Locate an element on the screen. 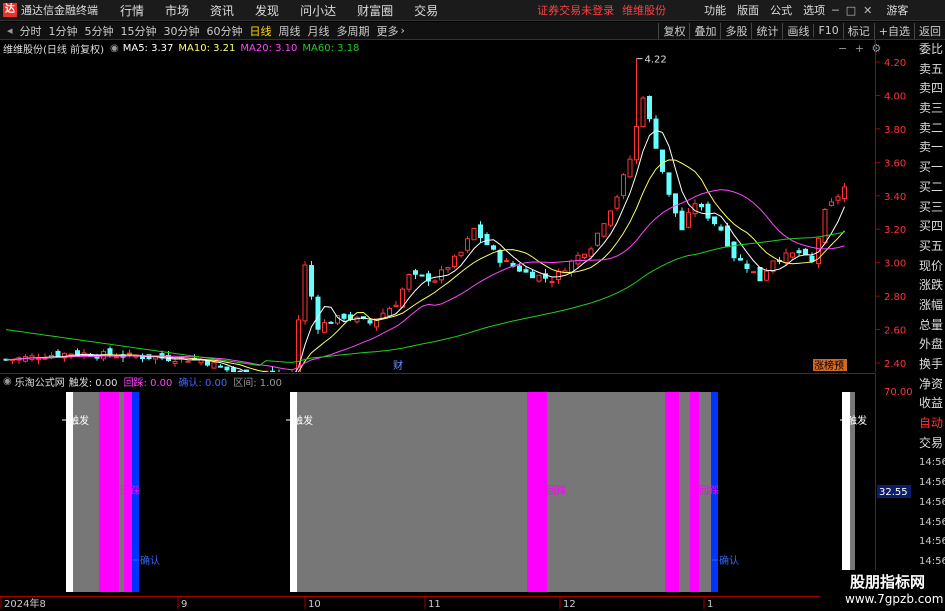 This screenshot has height=611, width=945. stock-label: 维维股份(日线 前复权) is located at coordinates (53, 48).